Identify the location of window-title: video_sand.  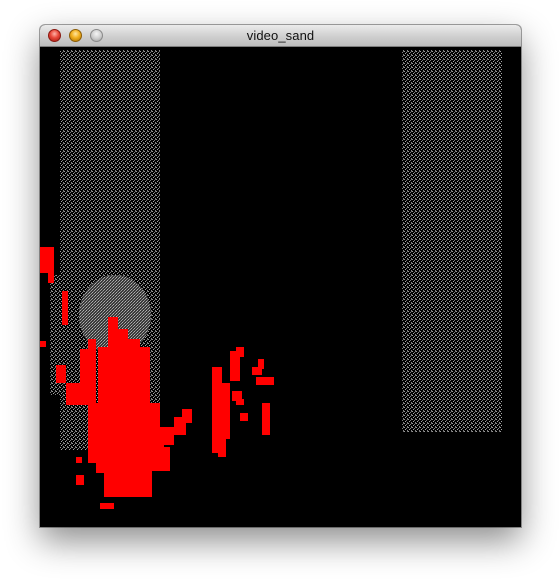
(280, 35).